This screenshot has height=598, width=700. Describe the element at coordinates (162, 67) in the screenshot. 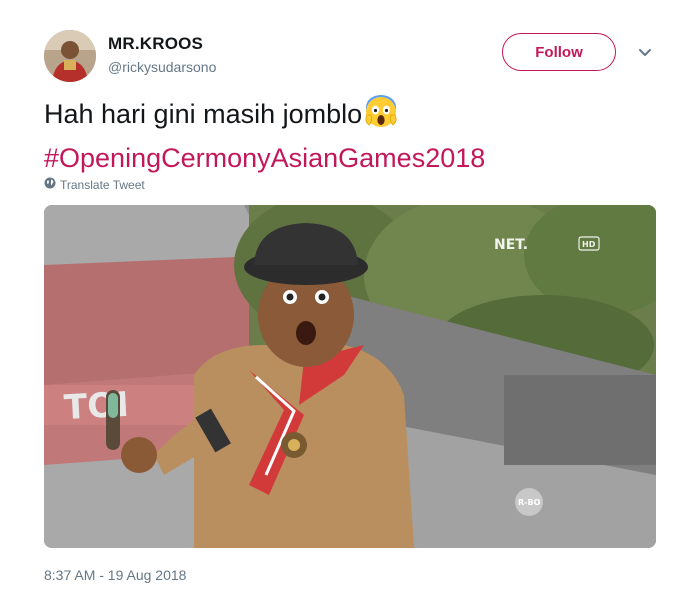

I see `user-handle: @rickysudarsono` at that location.